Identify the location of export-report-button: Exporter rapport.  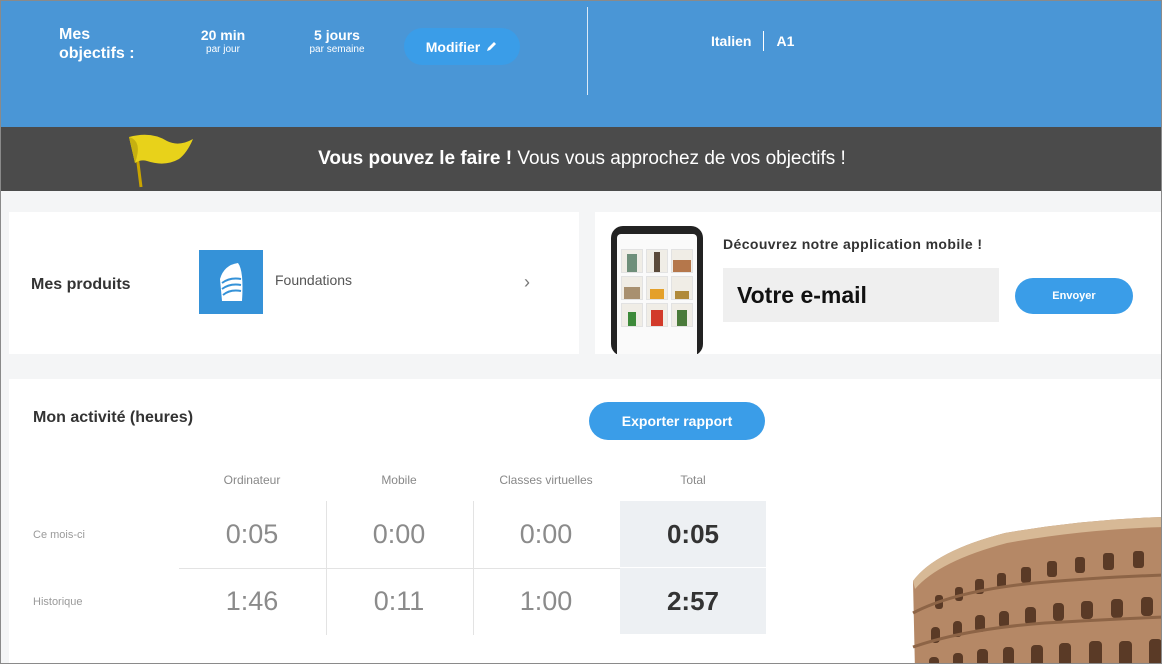
(677, 421).